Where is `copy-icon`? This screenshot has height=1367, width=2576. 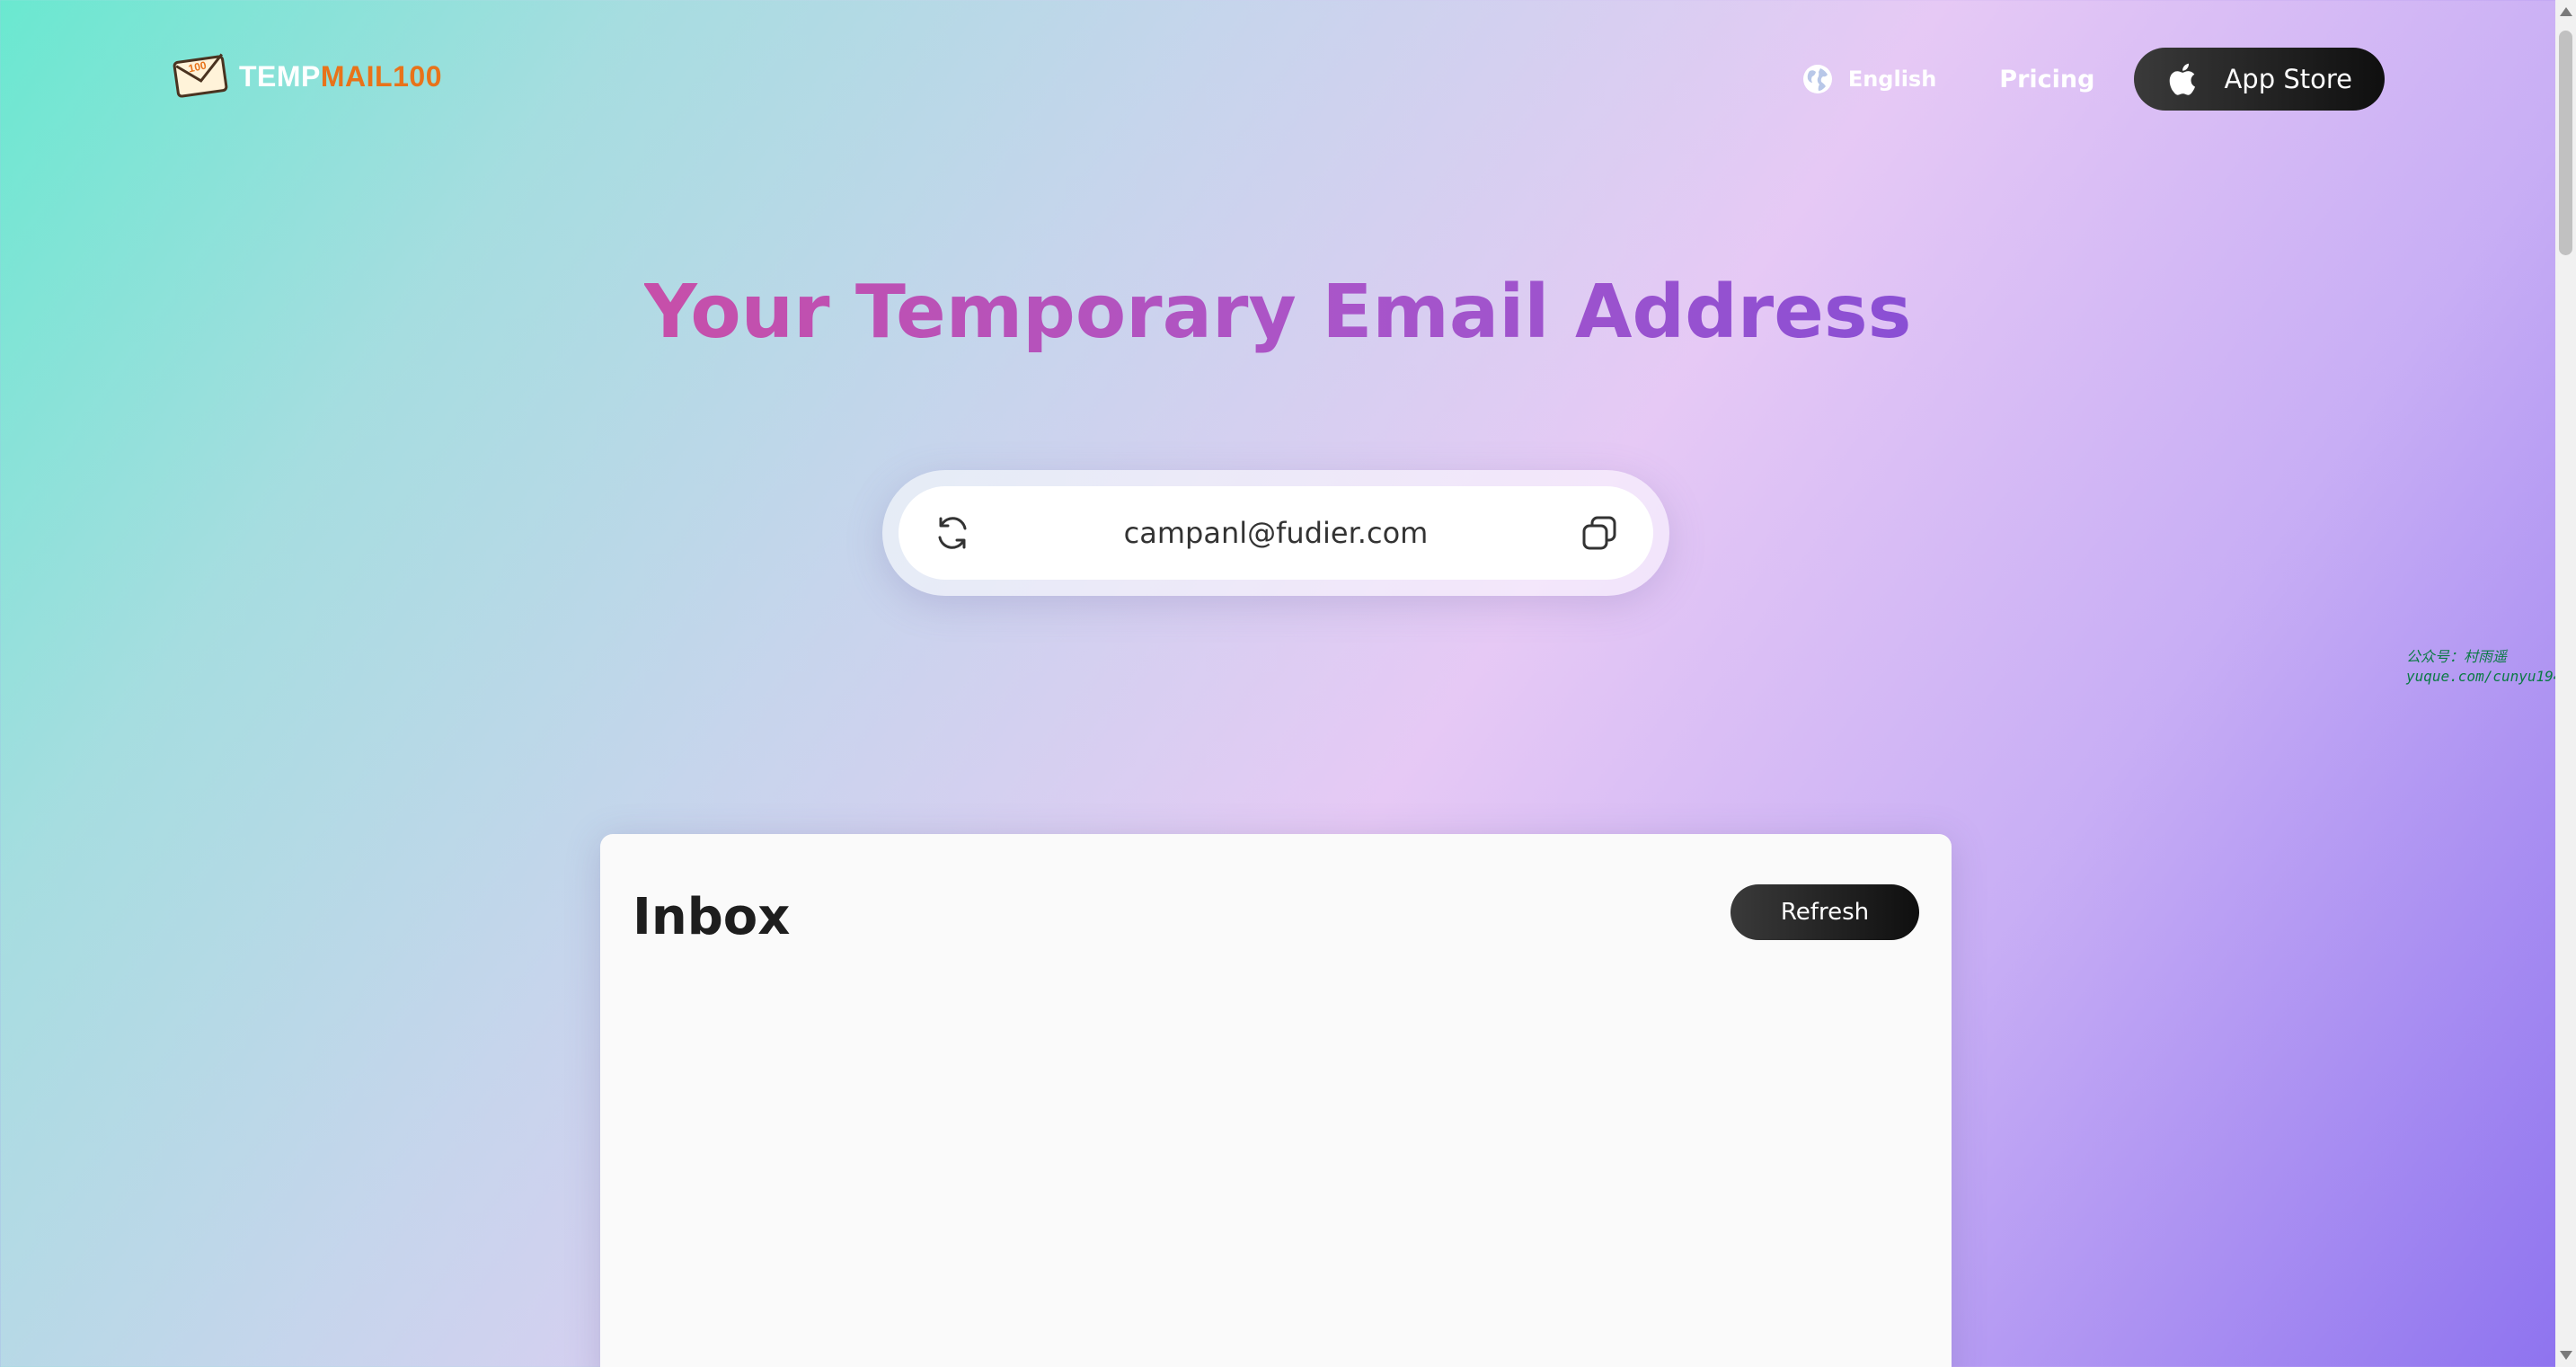 copy-icon is located at coordinates (1599, 533).